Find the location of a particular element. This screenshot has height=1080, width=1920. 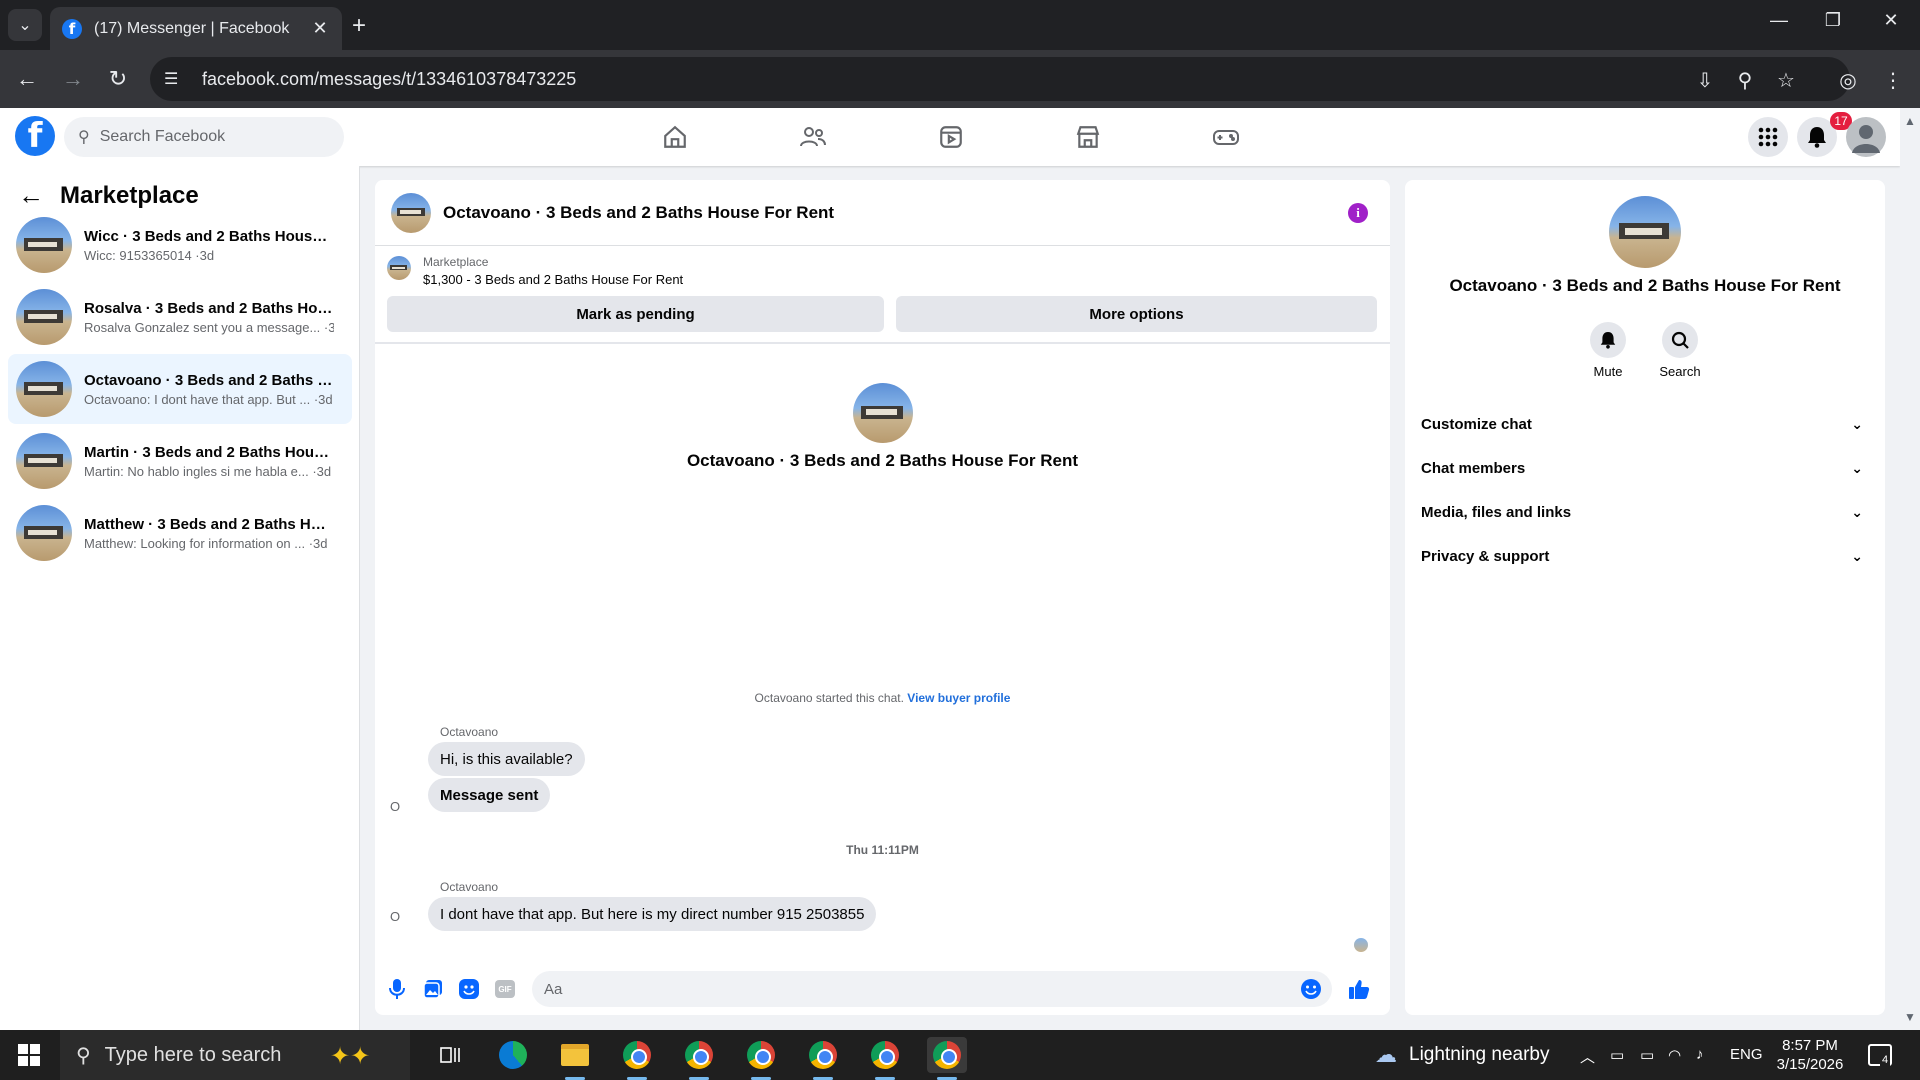

more-options-button: More options is located at coordinates (1136, 314).